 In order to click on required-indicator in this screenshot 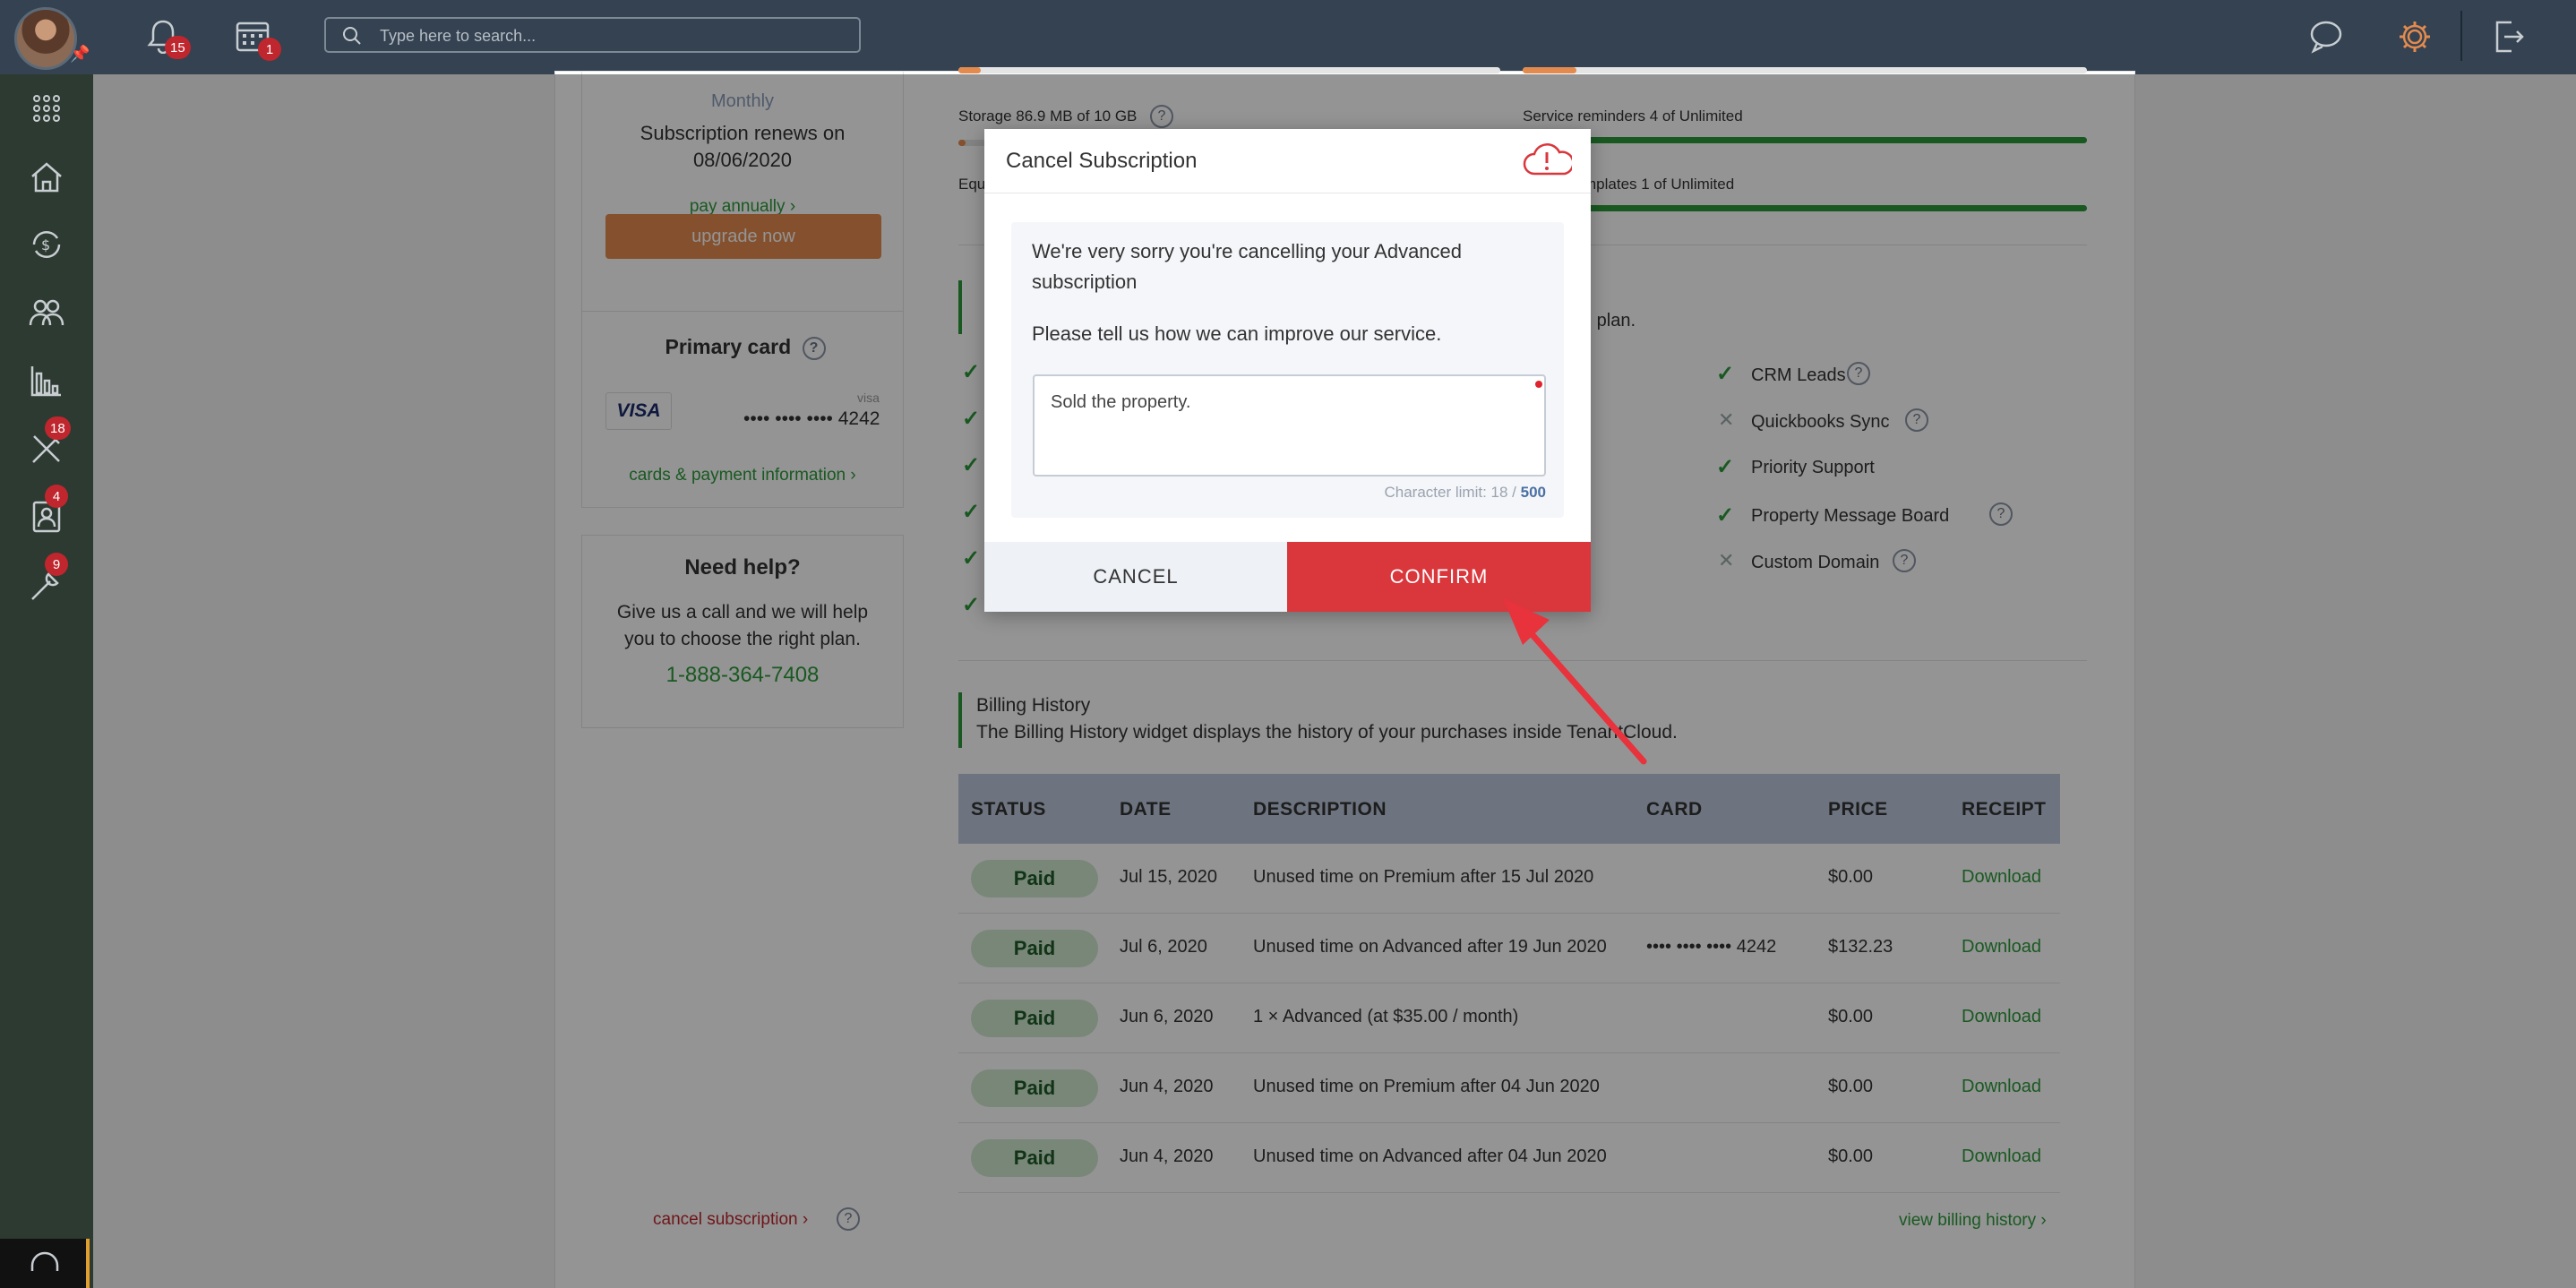, I will do `click(1538, 384)`.